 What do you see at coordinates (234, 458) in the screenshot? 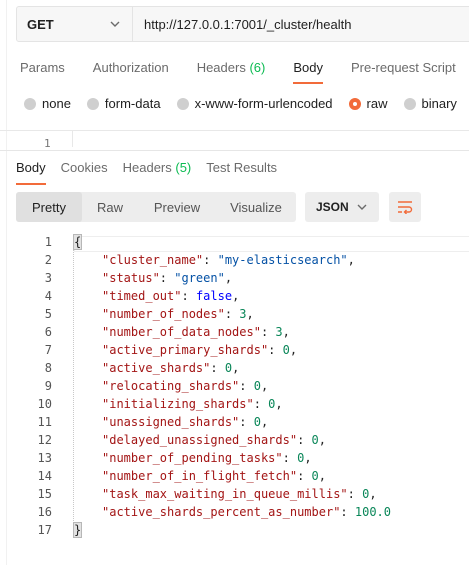
I see `code-line: 13 "number_of_pending_tasks": 0,` at bounding box center [234, 458].